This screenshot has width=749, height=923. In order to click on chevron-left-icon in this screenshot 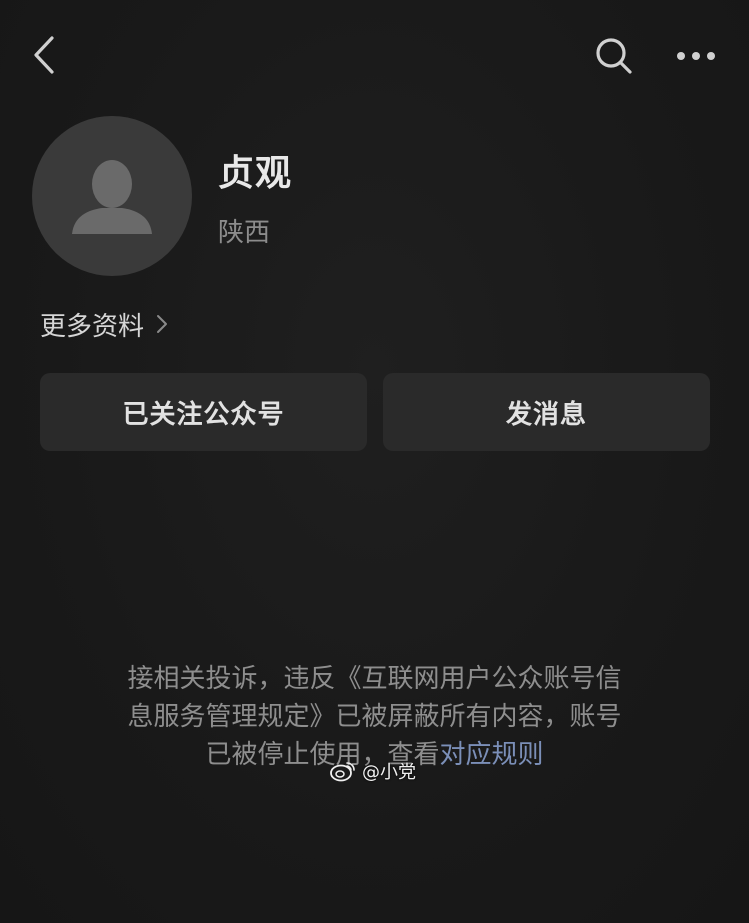, I will do `click(44, 55)`.